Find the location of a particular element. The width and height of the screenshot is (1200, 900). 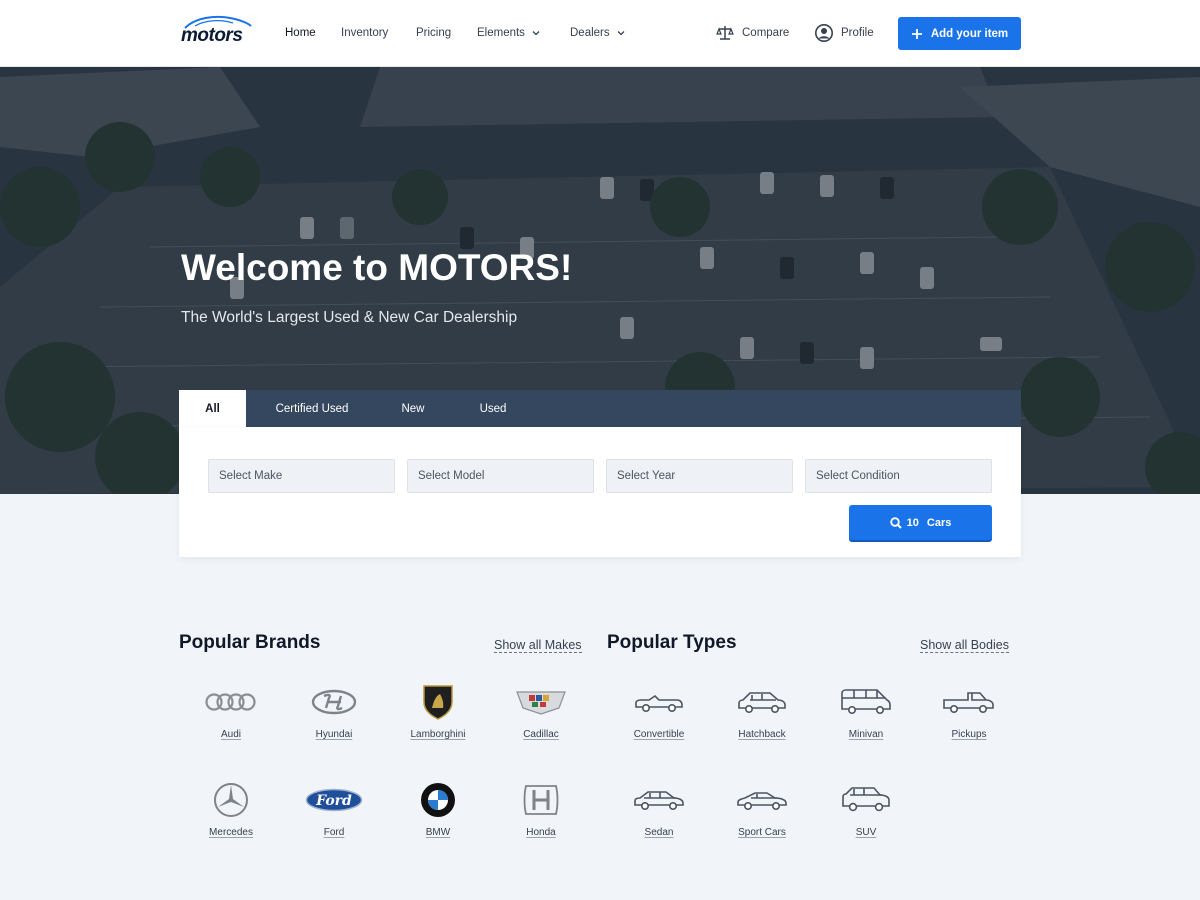

brand-cadillac: Cadillac is located at coordinates (541, 717).